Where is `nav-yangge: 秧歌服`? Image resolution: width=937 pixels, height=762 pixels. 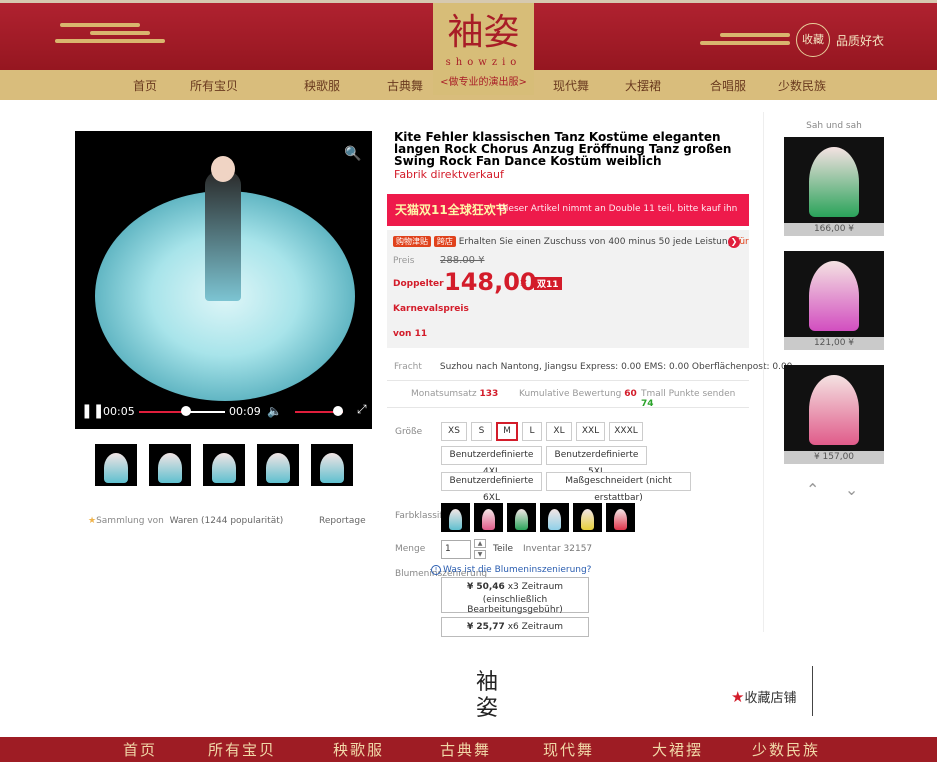 nav-yangge: 秧歌服 is located at coordinates (322, 85).